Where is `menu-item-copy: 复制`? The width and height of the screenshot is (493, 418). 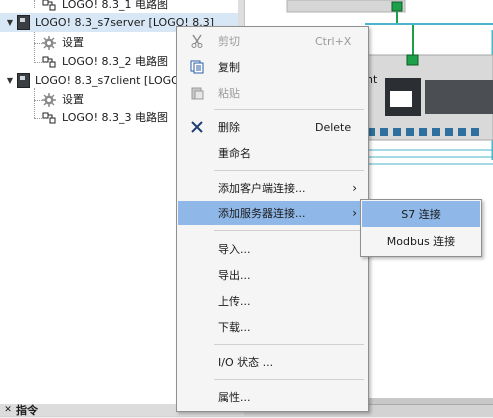
menu-item-copy: 复制 is located at coordinates (272, 67).